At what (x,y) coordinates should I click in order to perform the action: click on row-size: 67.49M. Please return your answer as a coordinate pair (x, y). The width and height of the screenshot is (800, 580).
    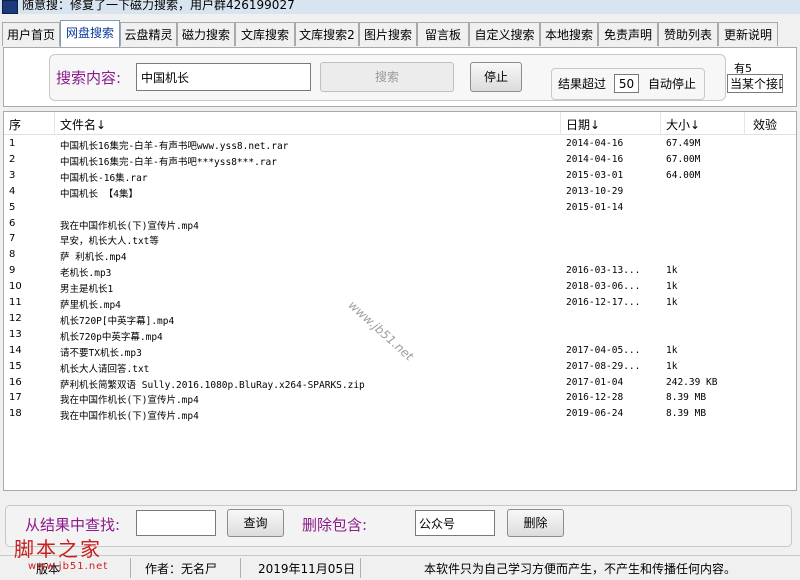
    Looking at the image, I should click on (683, 143).